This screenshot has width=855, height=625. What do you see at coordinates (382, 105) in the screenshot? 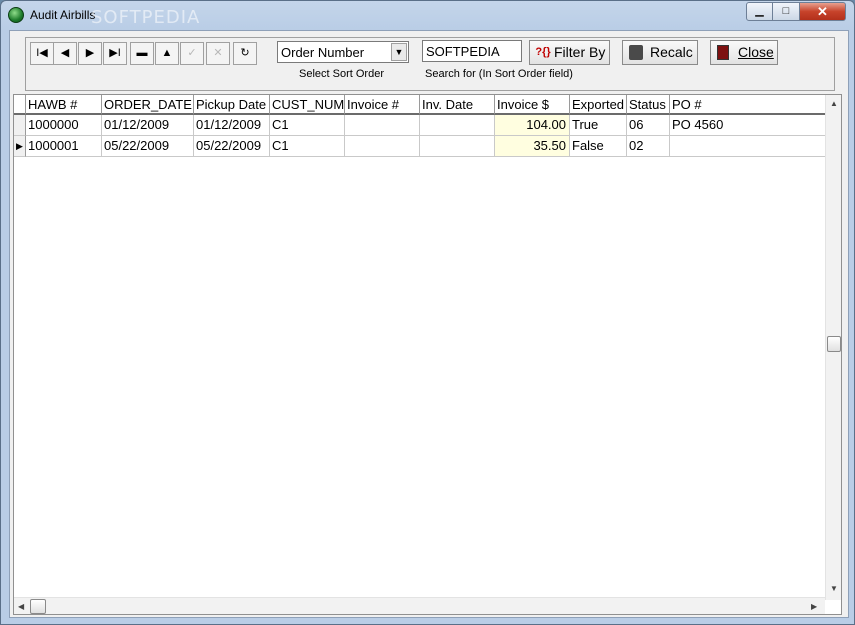
I see `column-header-invoice-num: Invoice #` at bounding box center [382, 105].